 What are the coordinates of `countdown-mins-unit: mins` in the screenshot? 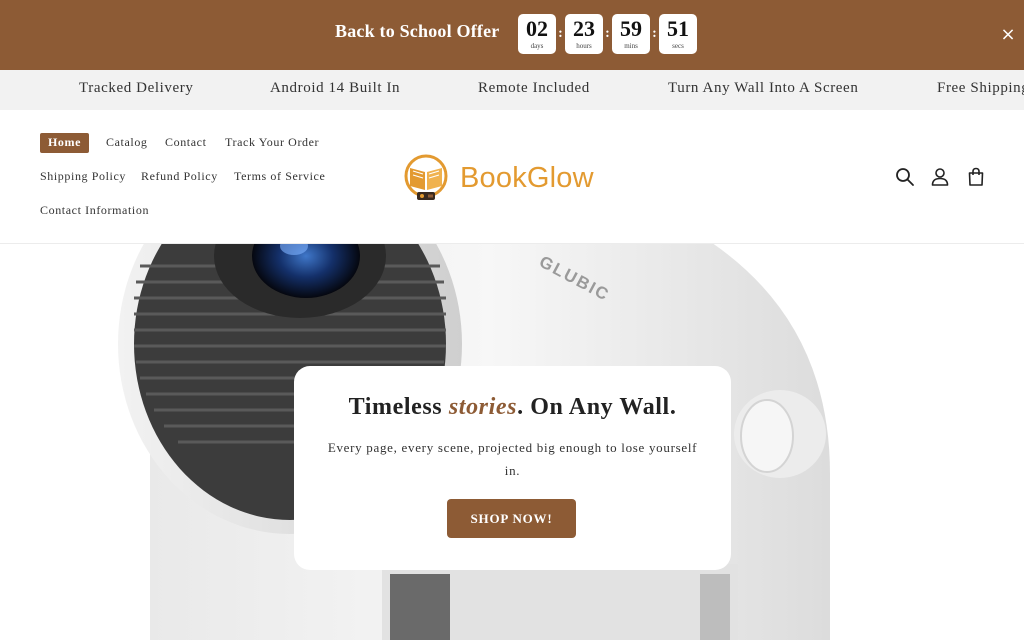 It's located at (631, 46).